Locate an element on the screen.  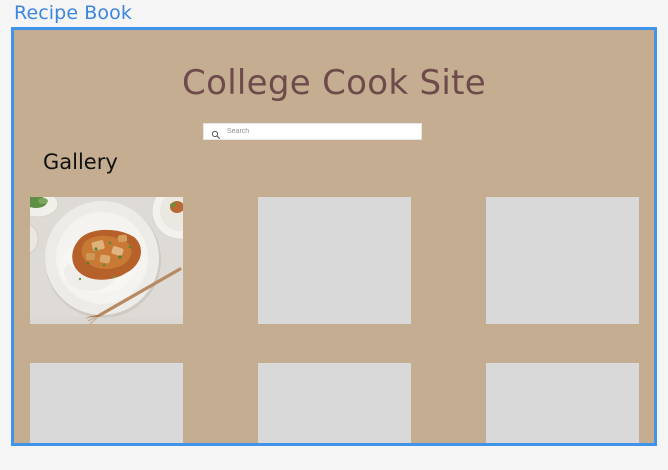
food-photo is located at coordinates (106, 260).